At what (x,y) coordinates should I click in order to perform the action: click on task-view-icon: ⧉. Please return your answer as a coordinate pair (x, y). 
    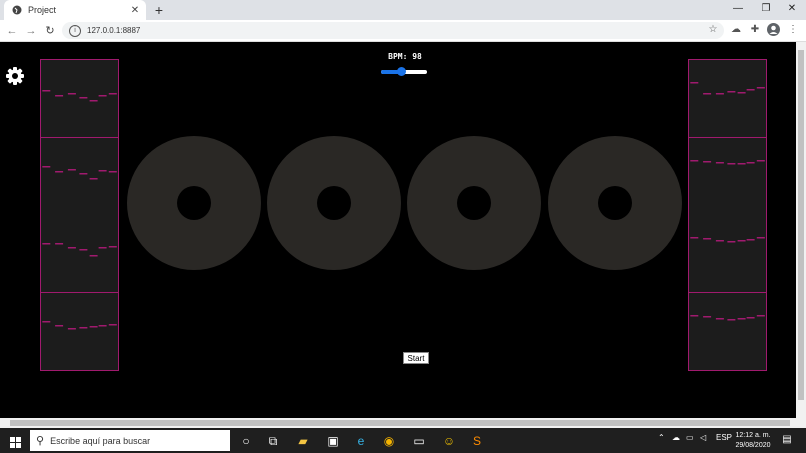
    Looking at the image, I should click on (273, 441).